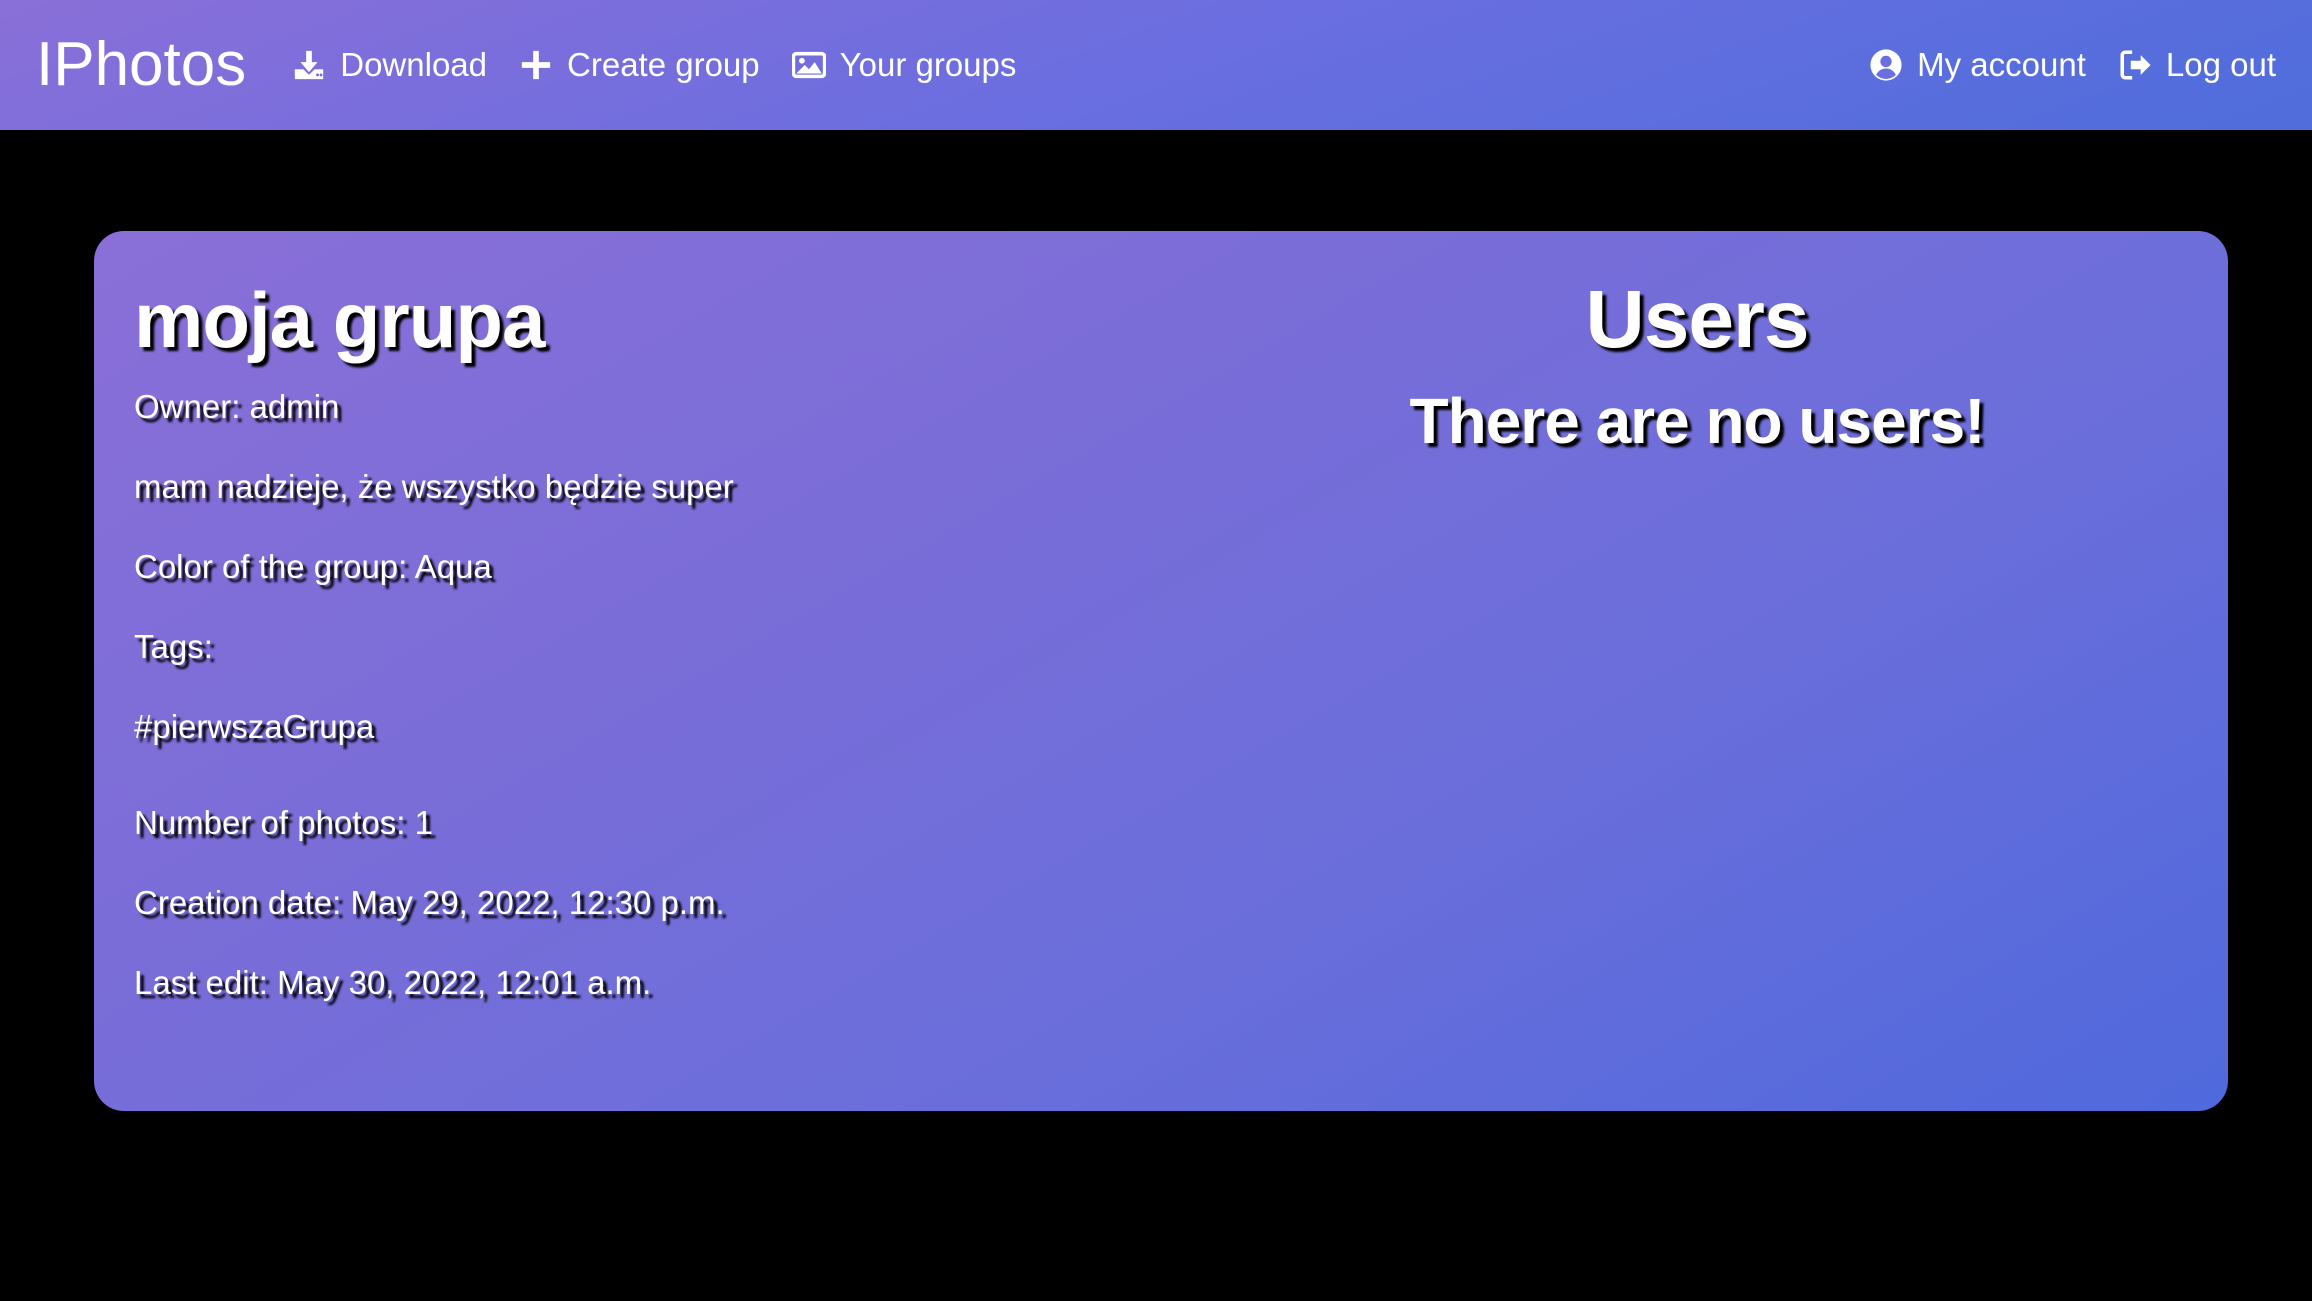  What do you see at coordinates (237, 406) in the screenshot?
I see `group-owner: Owner: admin` at bounding box center [237, 406].